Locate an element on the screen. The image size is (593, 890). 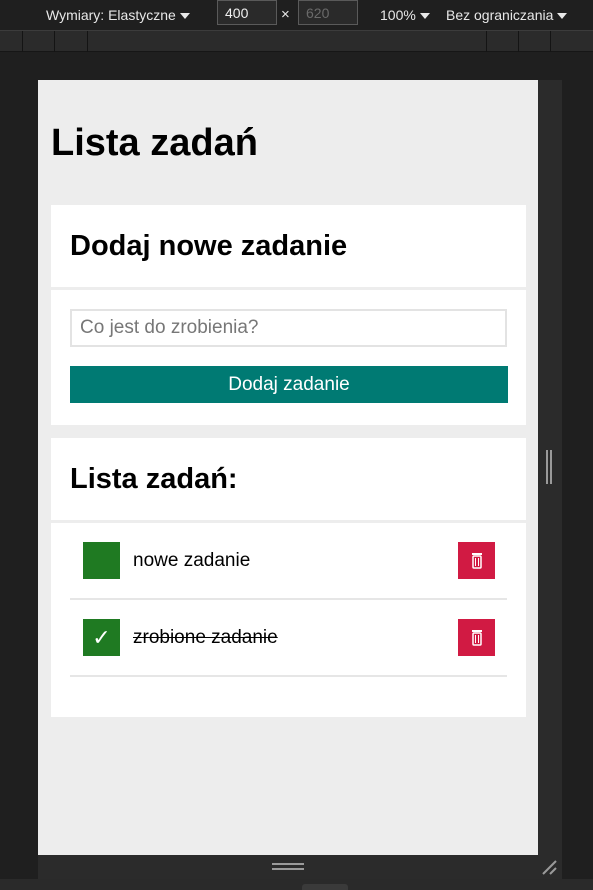
checkbox-icon is located at coordinates (101, 560).